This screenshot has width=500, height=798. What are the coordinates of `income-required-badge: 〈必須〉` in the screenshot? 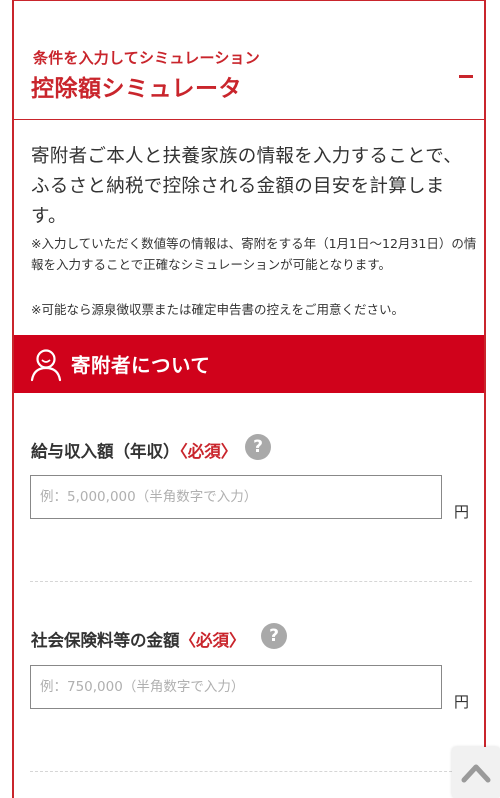 It's located at (208, 451).